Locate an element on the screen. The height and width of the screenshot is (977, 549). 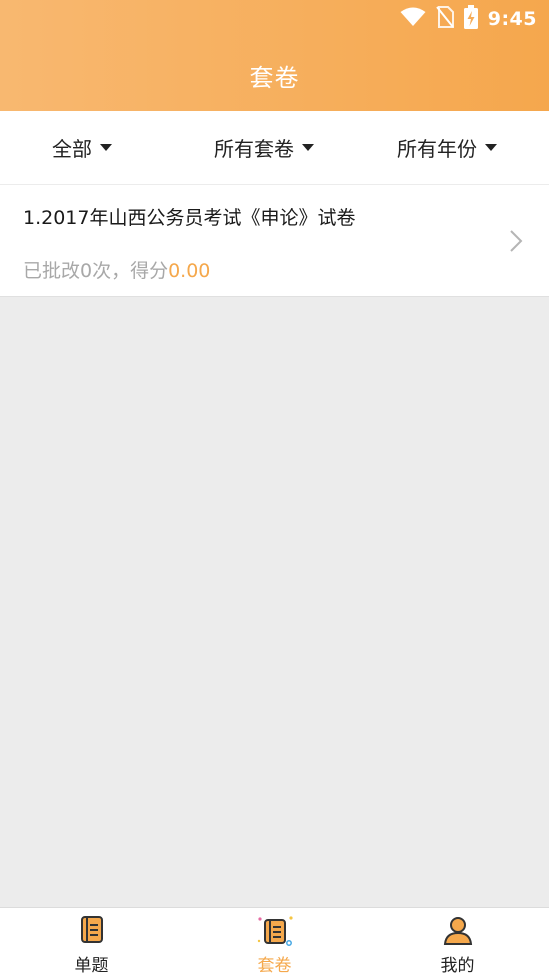
tab-label: 单题 is located at coordinates (91, 966).